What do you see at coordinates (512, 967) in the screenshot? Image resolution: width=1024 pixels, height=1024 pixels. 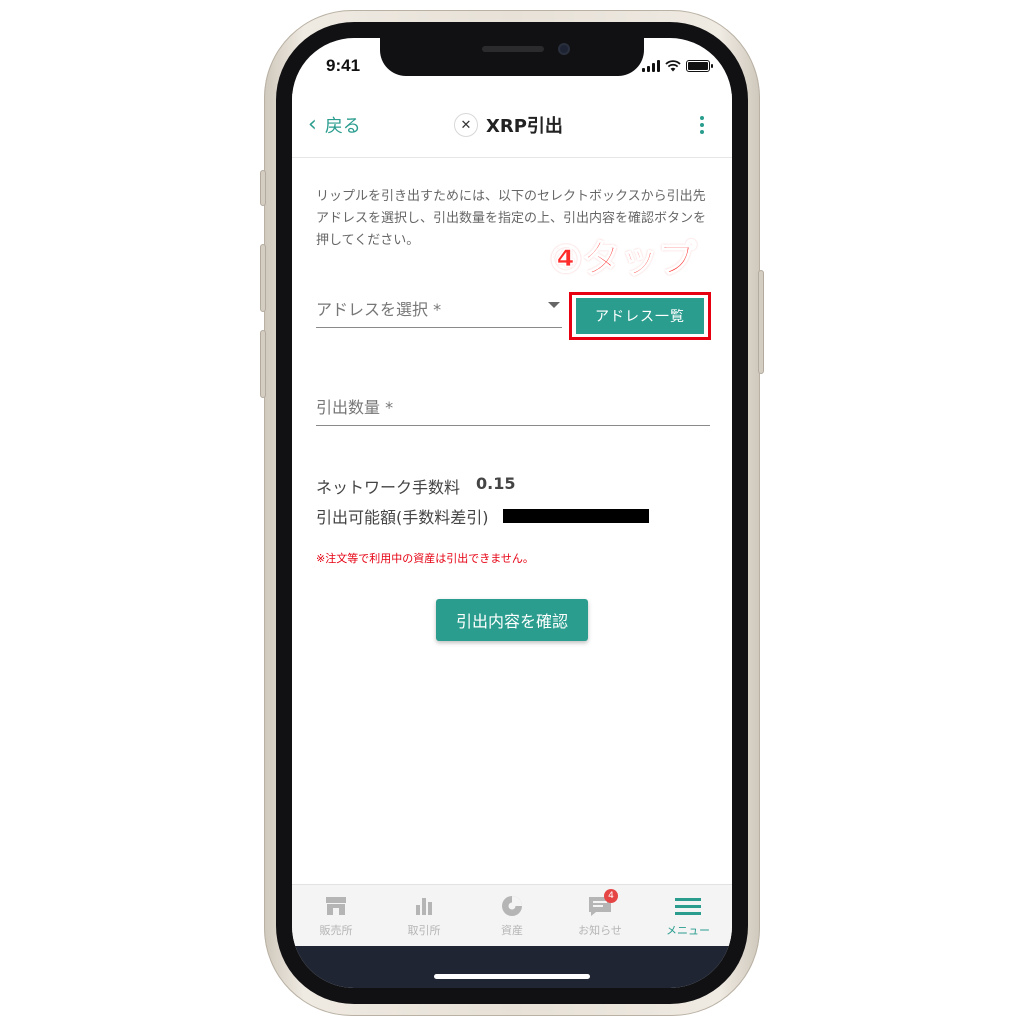 I see `home-indicator-area` at bounding box center [512, 967].